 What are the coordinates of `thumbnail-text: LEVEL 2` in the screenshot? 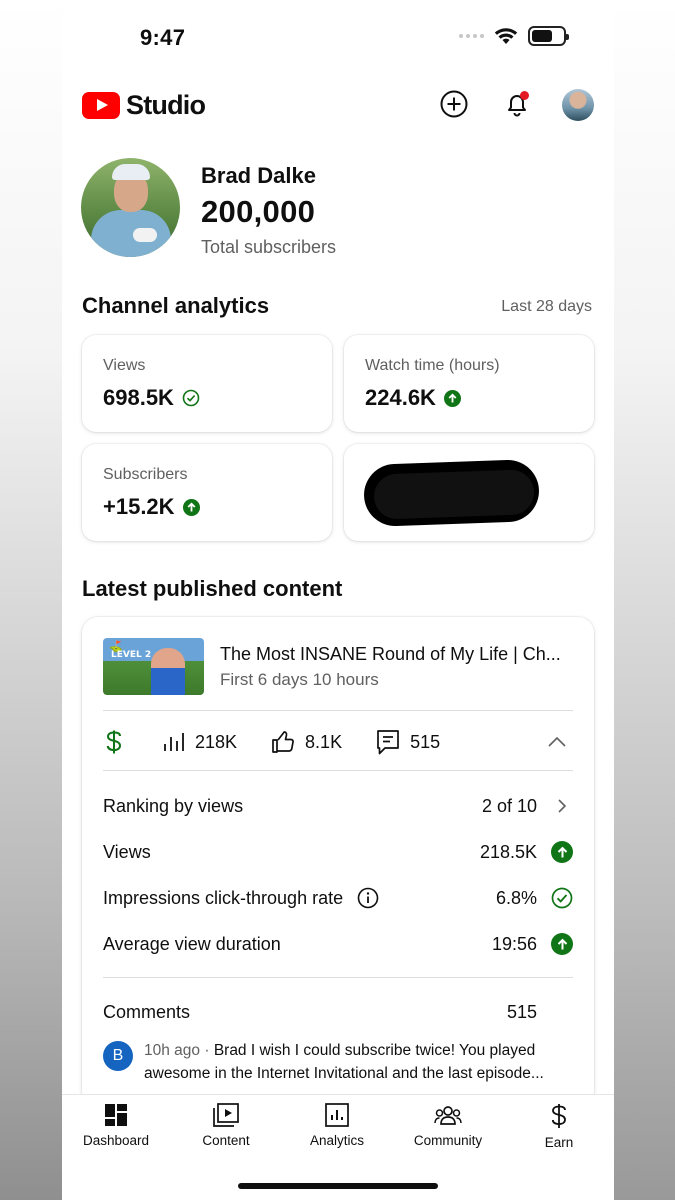 It's located at (131, 655).